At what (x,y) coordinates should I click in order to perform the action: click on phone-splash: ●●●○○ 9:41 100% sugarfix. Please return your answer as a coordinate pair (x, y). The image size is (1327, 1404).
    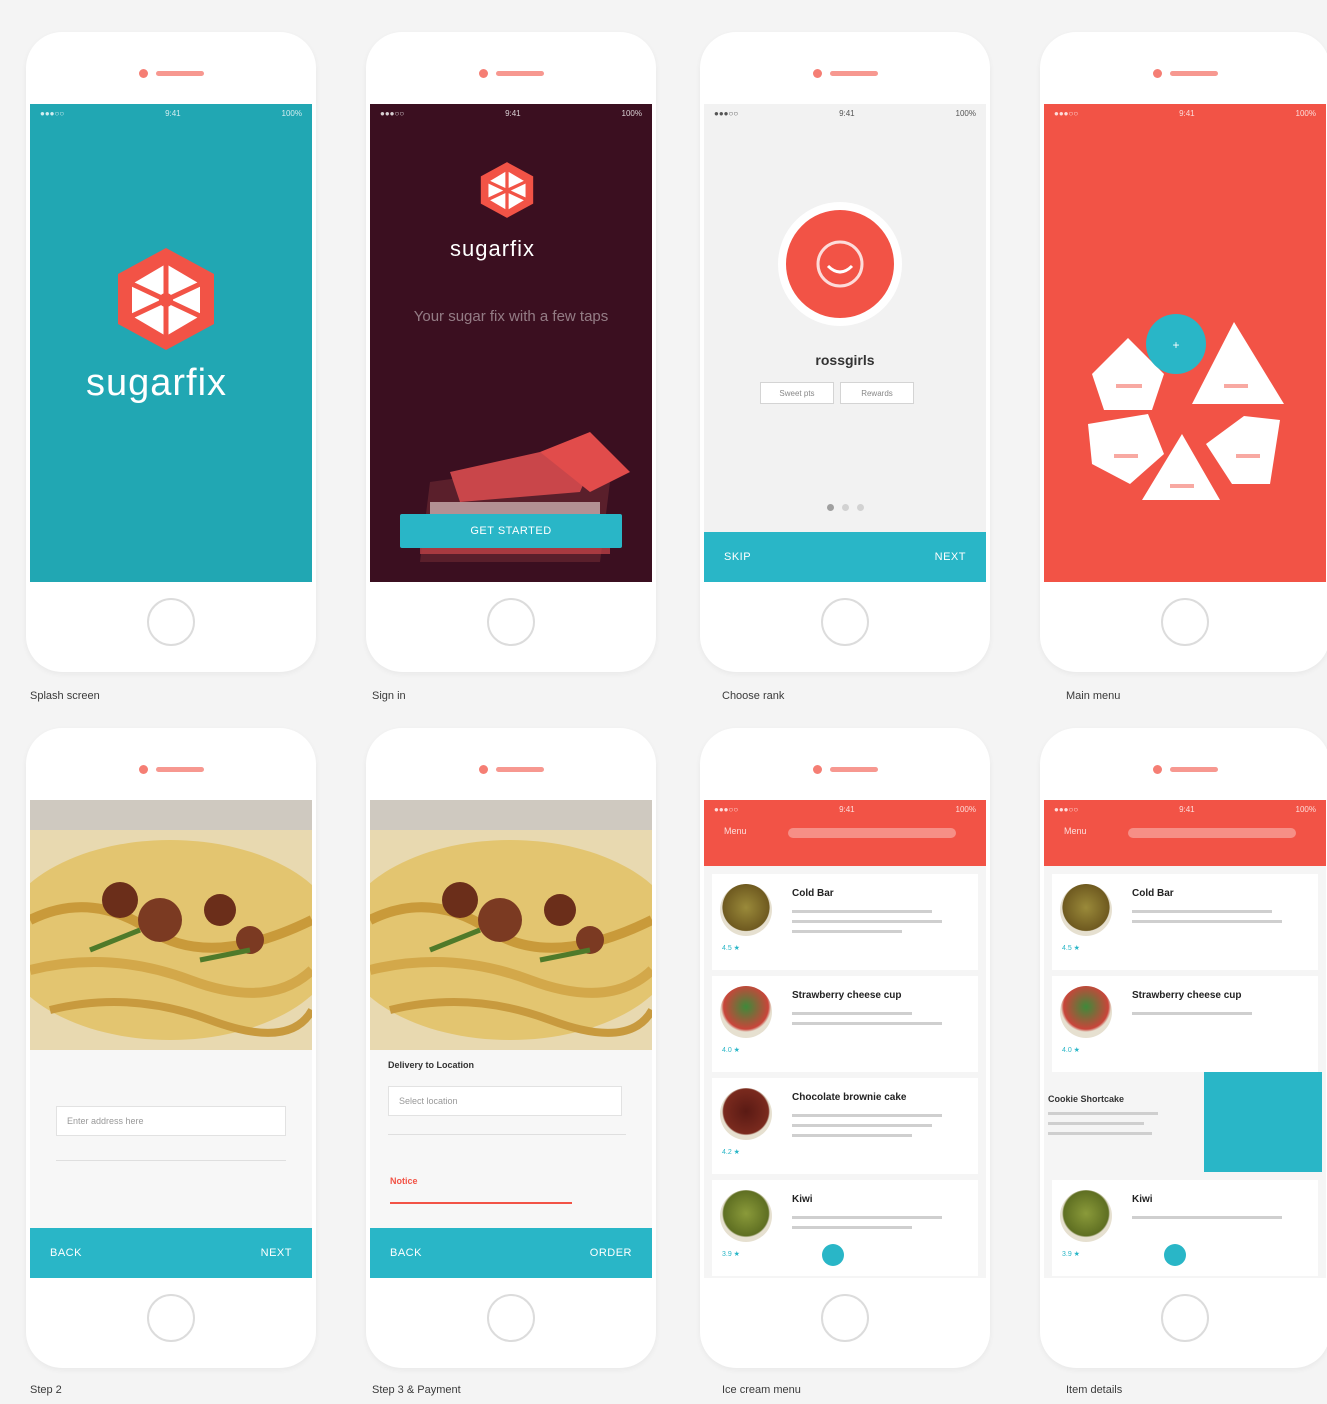
    Looking at the image, I should click on (171, 352).